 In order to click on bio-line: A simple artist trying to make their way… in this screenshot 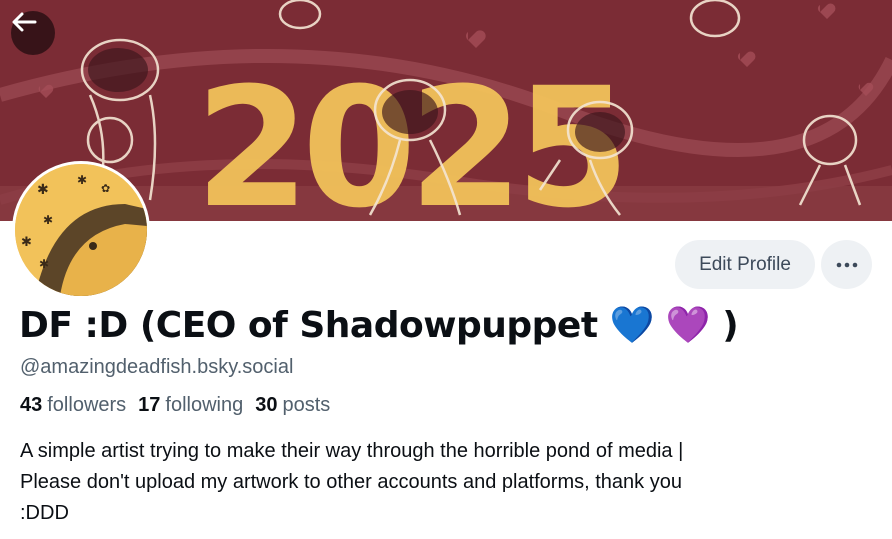, I will do `click(352, 451)`.